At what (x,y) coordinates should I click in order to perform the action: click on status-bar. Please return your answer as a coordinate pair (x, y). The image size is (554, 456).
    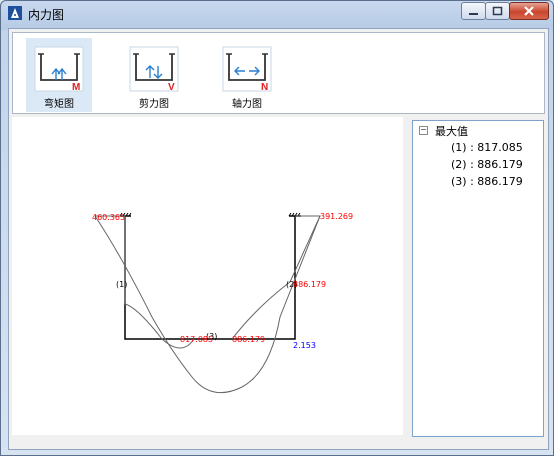
    Looking at the image, I should click on (278, 443).